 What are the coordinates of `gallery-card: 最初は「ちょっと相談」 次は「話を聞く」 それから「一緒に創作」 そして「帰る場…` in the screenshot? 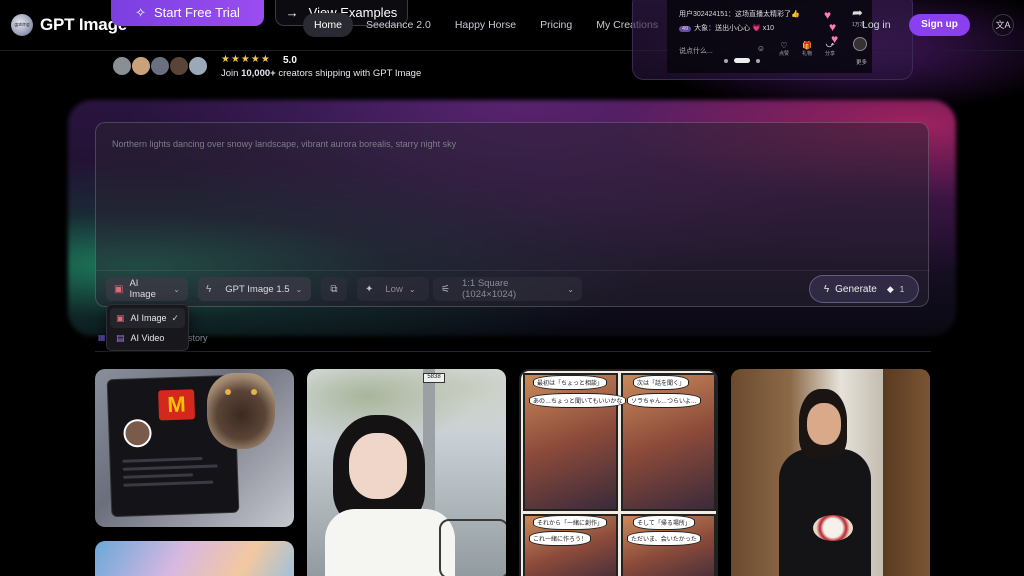 It's located at (618, 472).